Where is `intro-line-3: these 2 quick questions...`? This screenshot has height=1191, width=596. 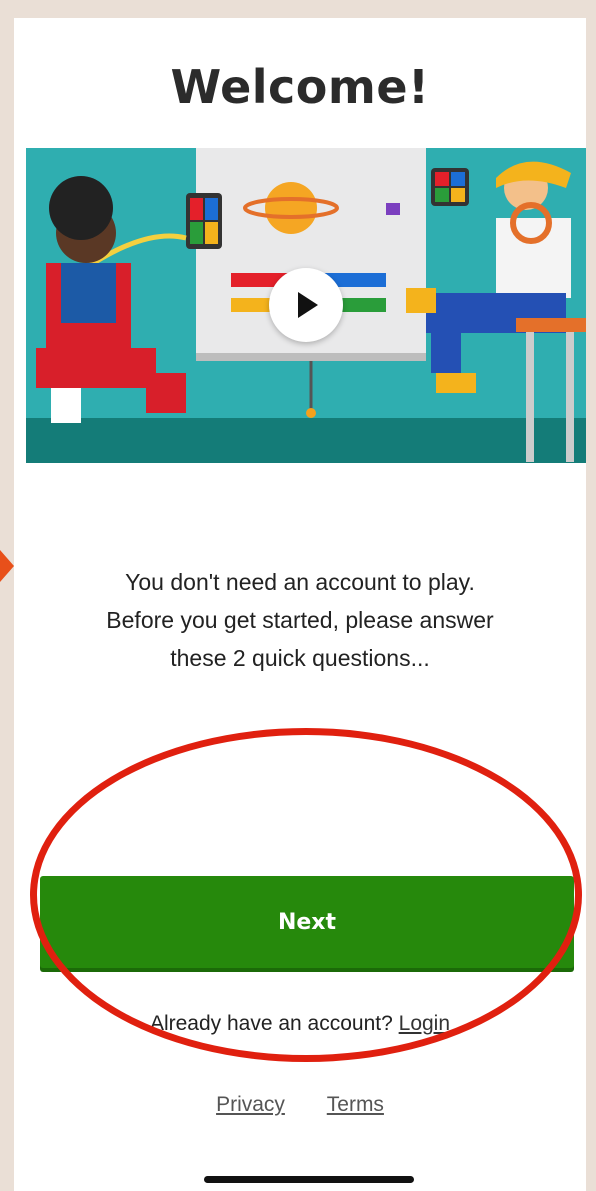
intro-line-3: these 2 quick questions... is located at coordinates (300, 658).